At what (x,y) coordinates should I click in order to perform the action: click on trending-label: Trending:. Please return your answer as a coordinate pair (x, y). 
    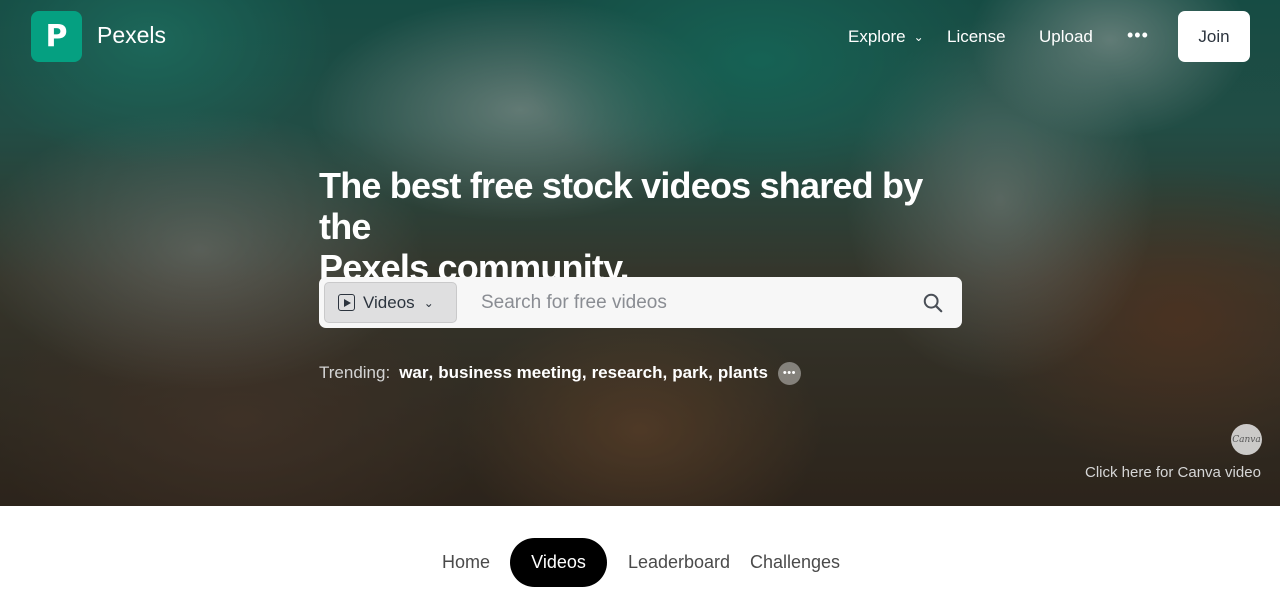
    Looking at the image, I should click on (355, 372).